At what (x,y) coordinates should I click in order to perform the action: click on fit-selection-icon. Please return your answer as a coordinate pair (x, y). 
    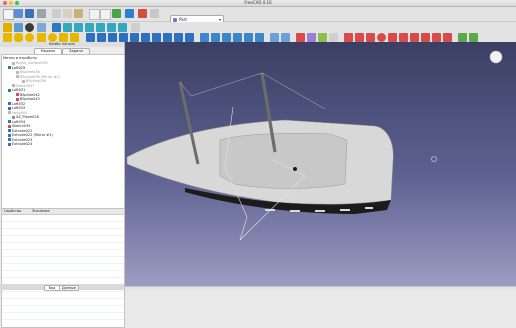
    Looking at the image, I should click on (18, 27).